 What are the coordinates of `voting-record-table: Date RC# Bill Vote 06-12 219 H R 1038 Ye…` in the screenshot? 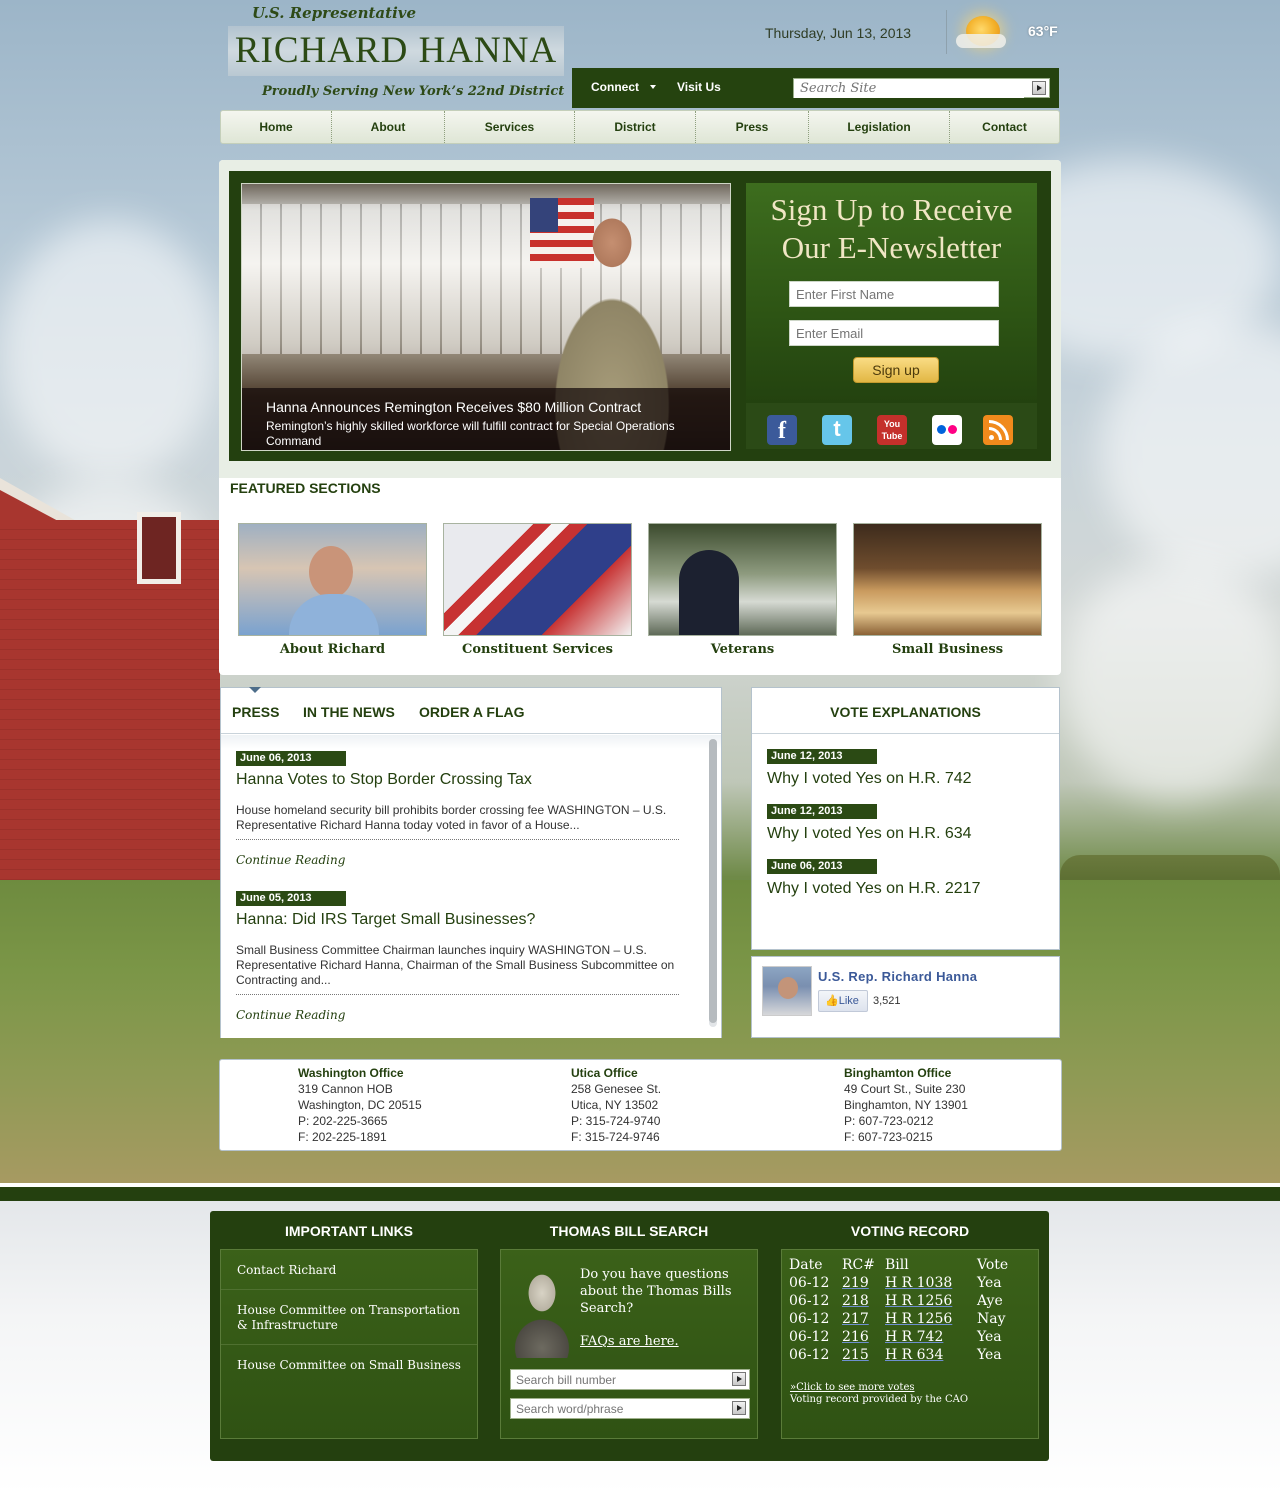 It's located at (912, 1310).